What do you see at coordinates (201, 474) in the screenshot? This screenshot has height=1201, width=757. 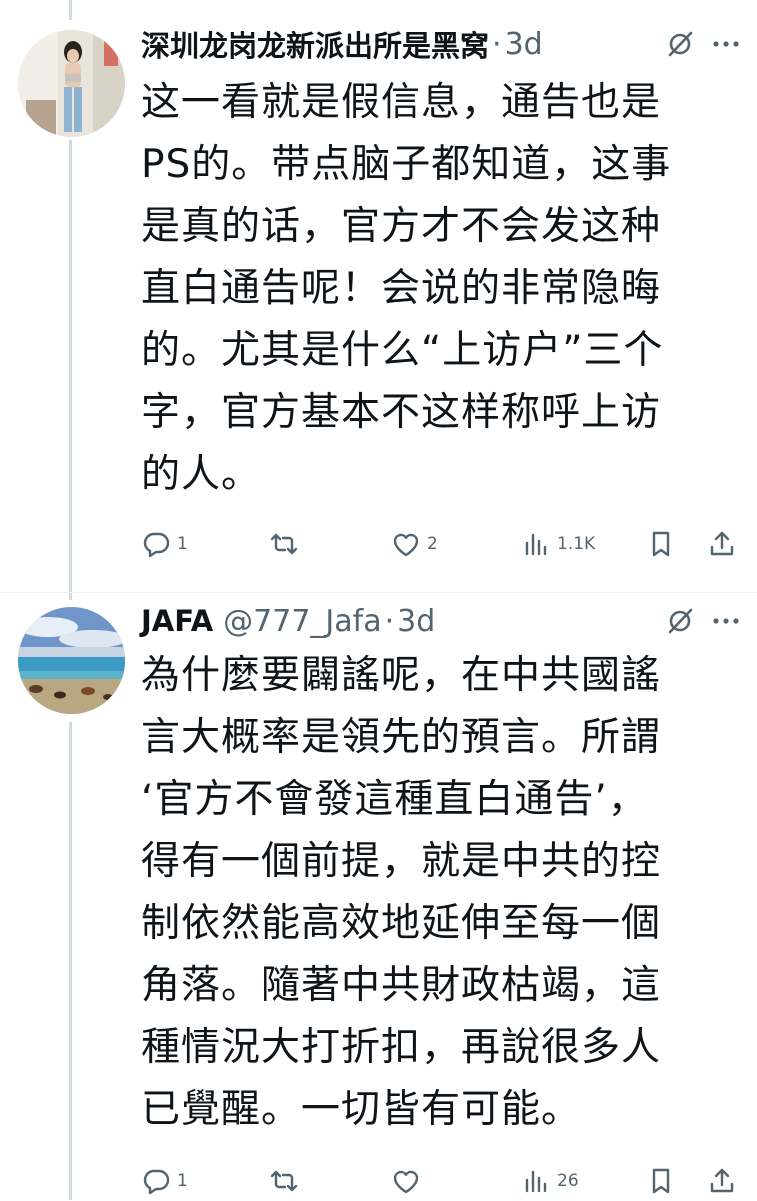 I see `tweet-text-line: 的人。` at bounding box center [201, 474].